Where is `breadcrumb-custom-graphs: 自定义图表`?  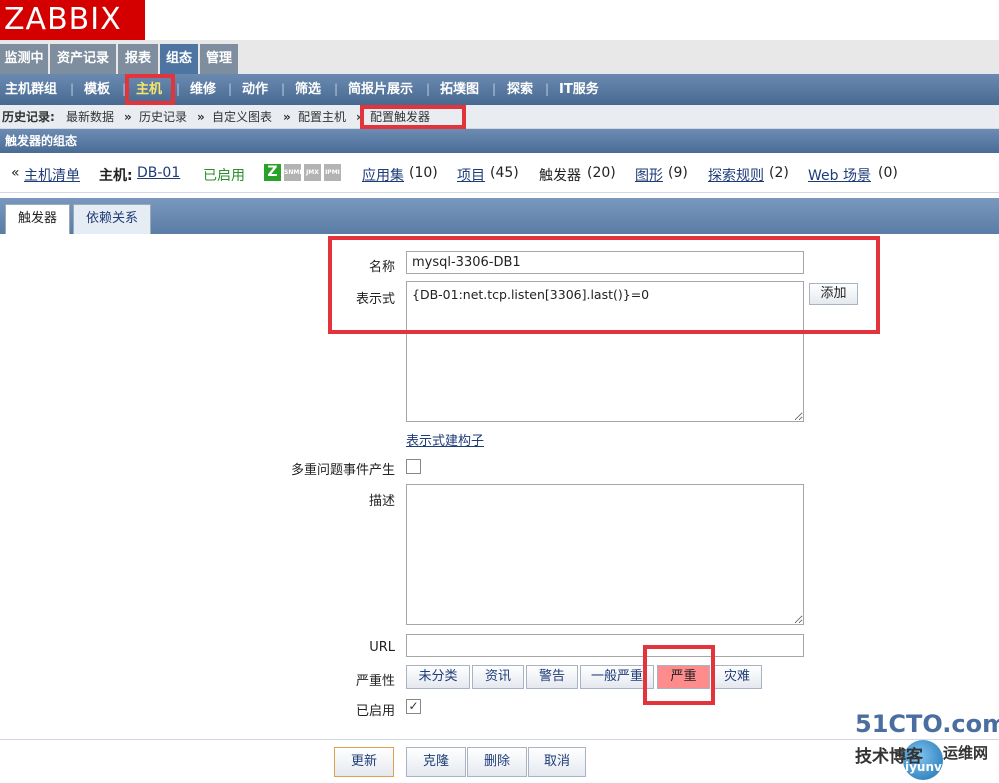
breadcrumb-custom-graphs: 自定义图表 is located at coordinates (242, 117).